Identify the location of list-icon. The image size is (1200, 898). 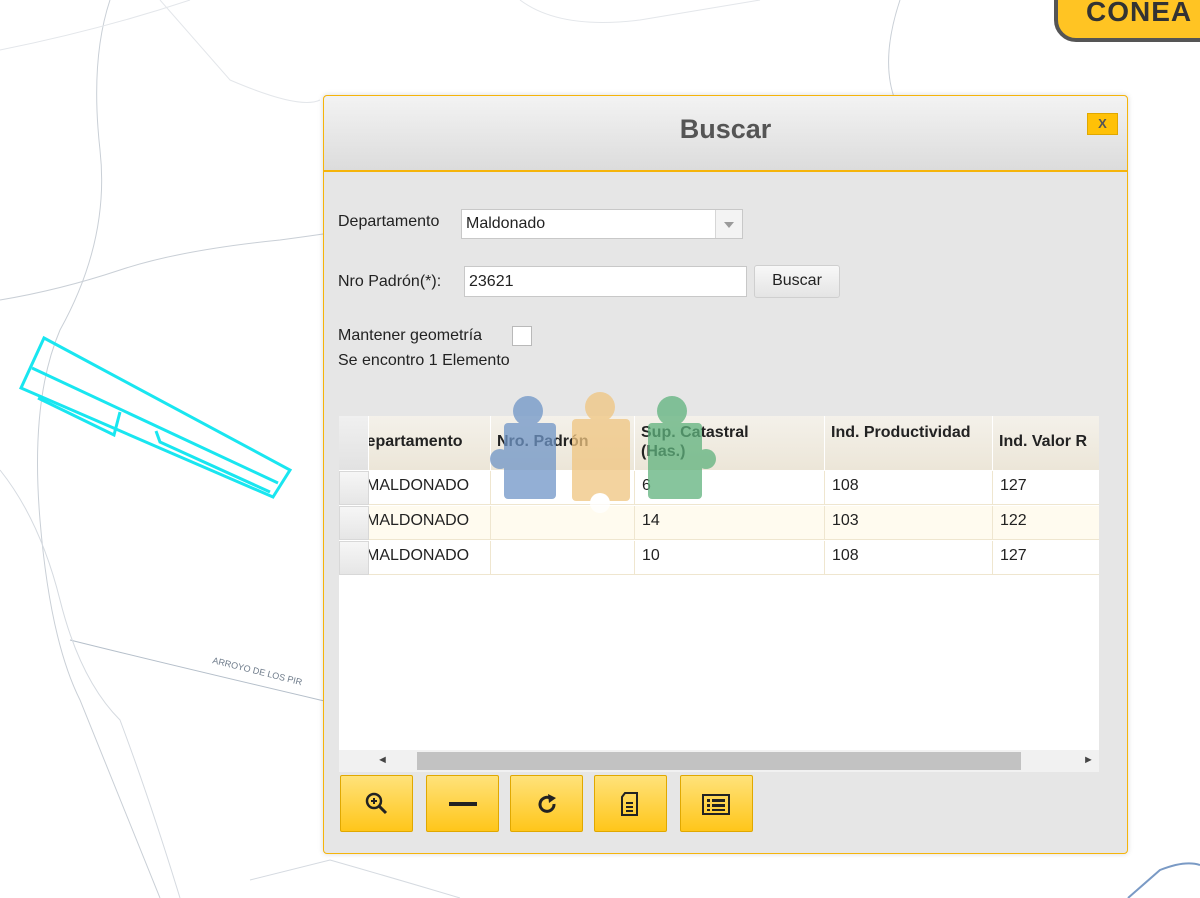
(716, 804).